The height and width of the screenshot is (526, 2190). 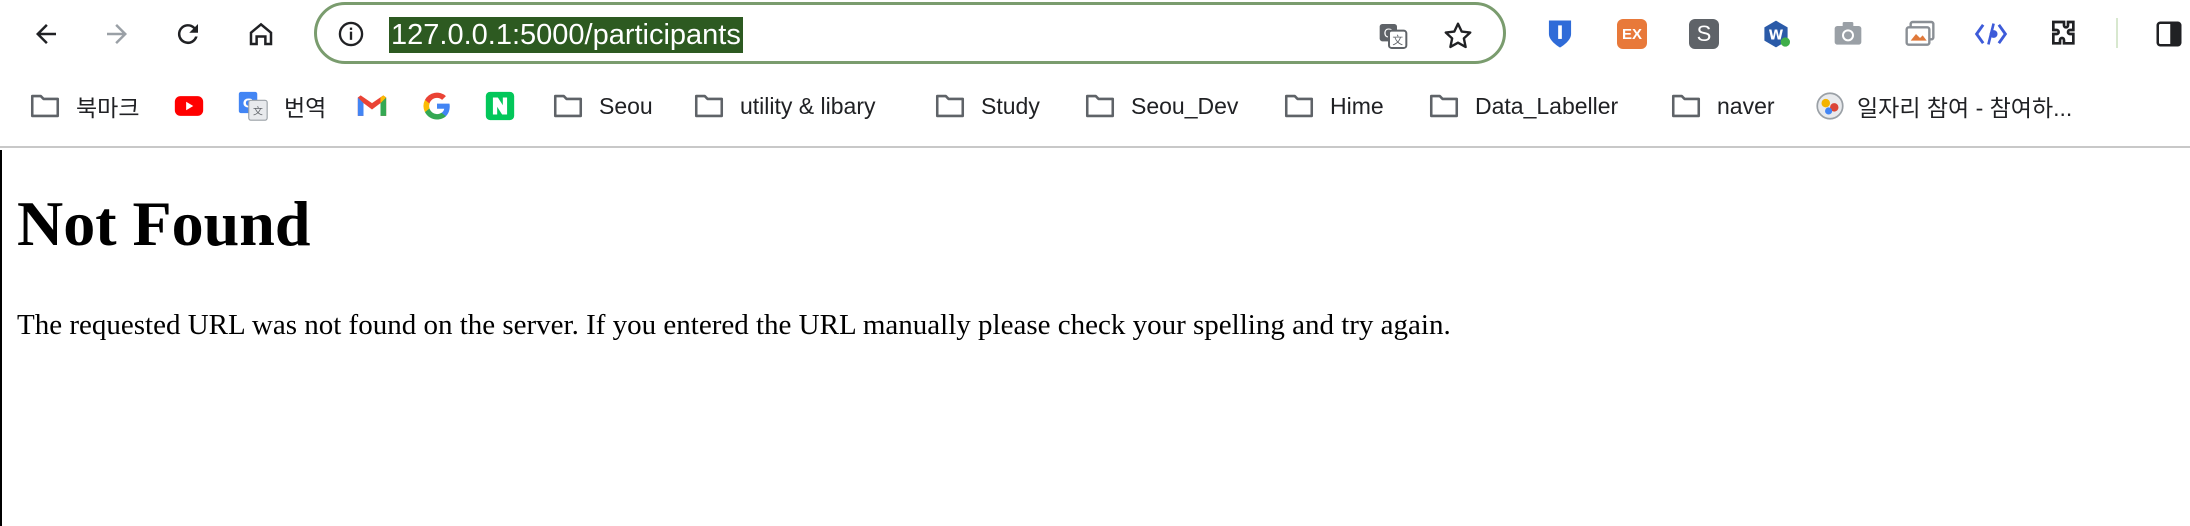 What do you see at coordinates (164, 223) in the screenshot?
I see `page-title: Not Found` at bounding box center [164, 223].